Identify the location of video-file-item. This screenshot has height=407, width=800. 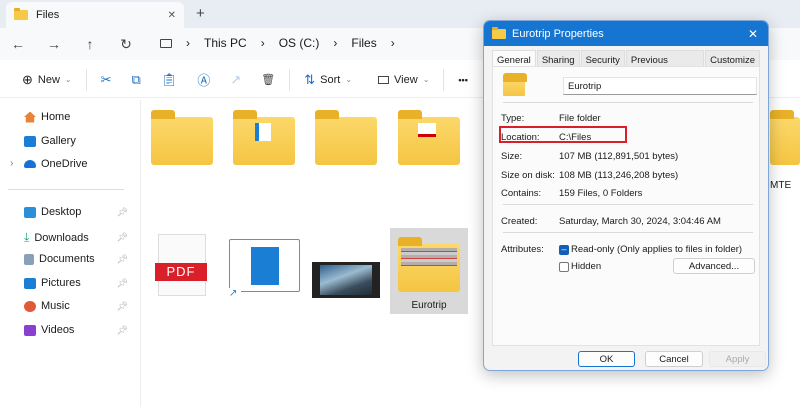
(346, 280).